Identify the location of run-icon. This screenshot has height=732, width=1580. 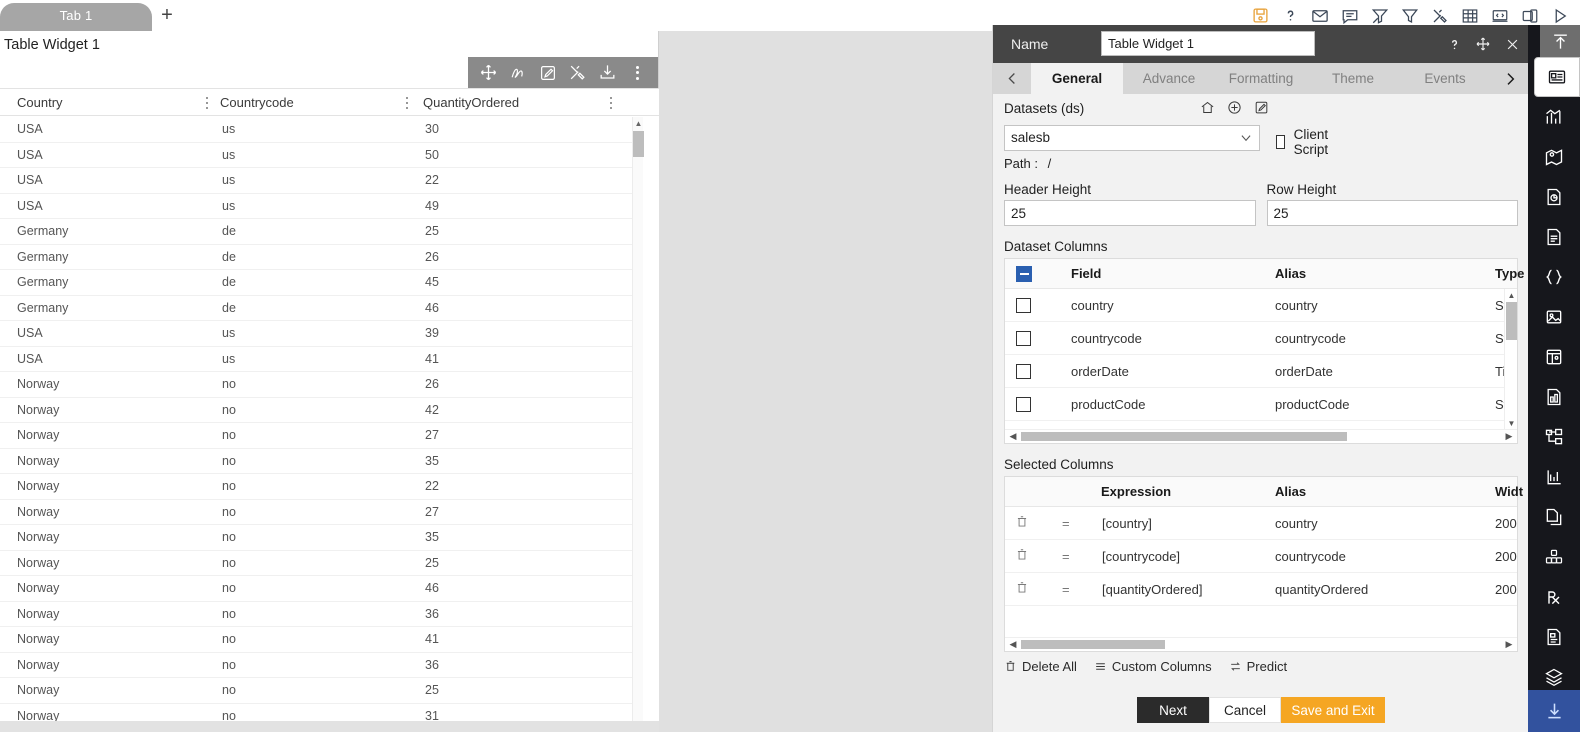
(1560, 16).